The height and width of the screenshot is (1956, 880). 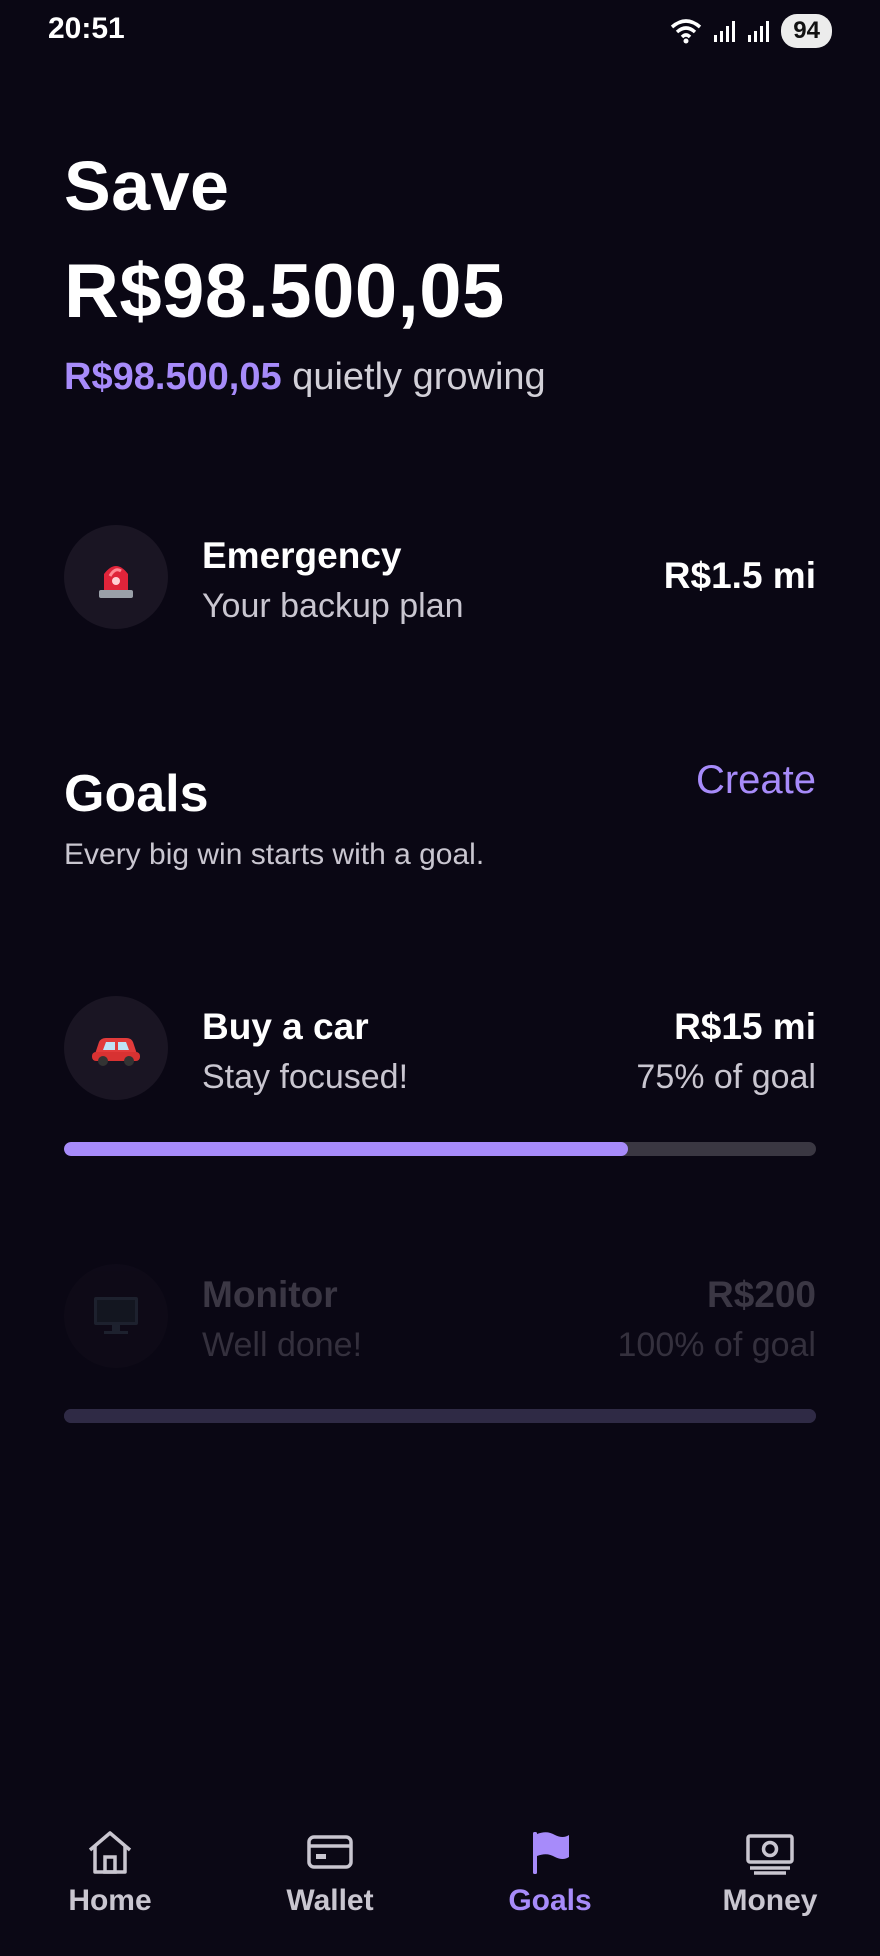 I want to click on goal-row-monitor: Monitor Well done! R$200 100% of goal, so click(x=440, y=1317).